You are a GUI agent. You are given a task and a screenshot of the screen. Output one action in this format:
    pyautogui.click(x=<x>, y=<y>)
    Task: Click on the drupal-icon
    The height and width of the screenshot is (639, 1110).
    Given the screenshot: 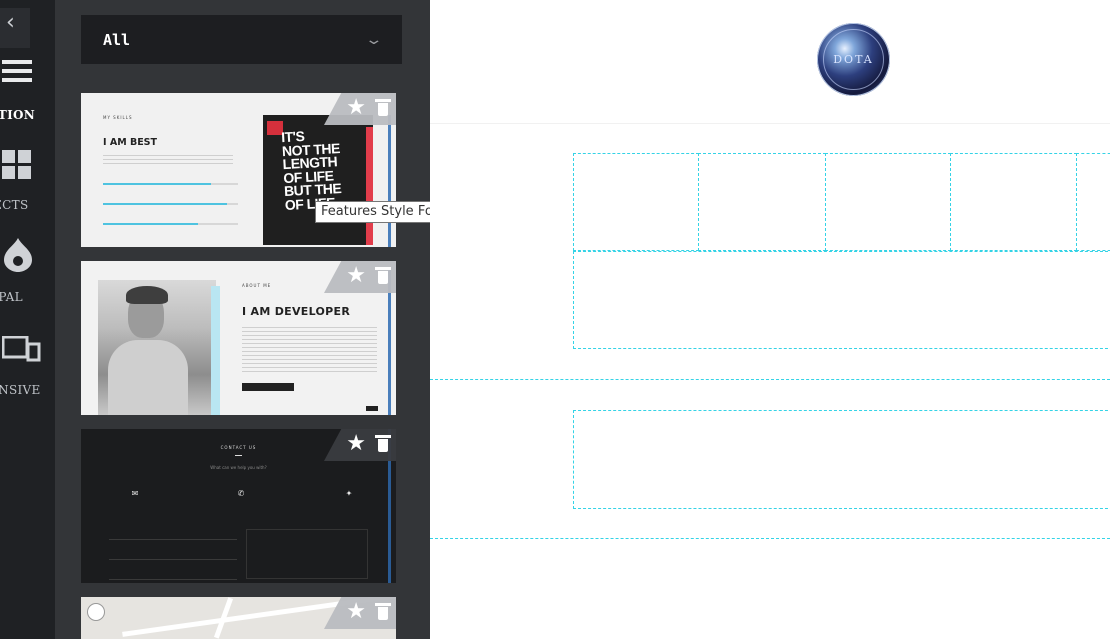 What is the action you would take?
    pyautogui.click(x=18, y=257)
    